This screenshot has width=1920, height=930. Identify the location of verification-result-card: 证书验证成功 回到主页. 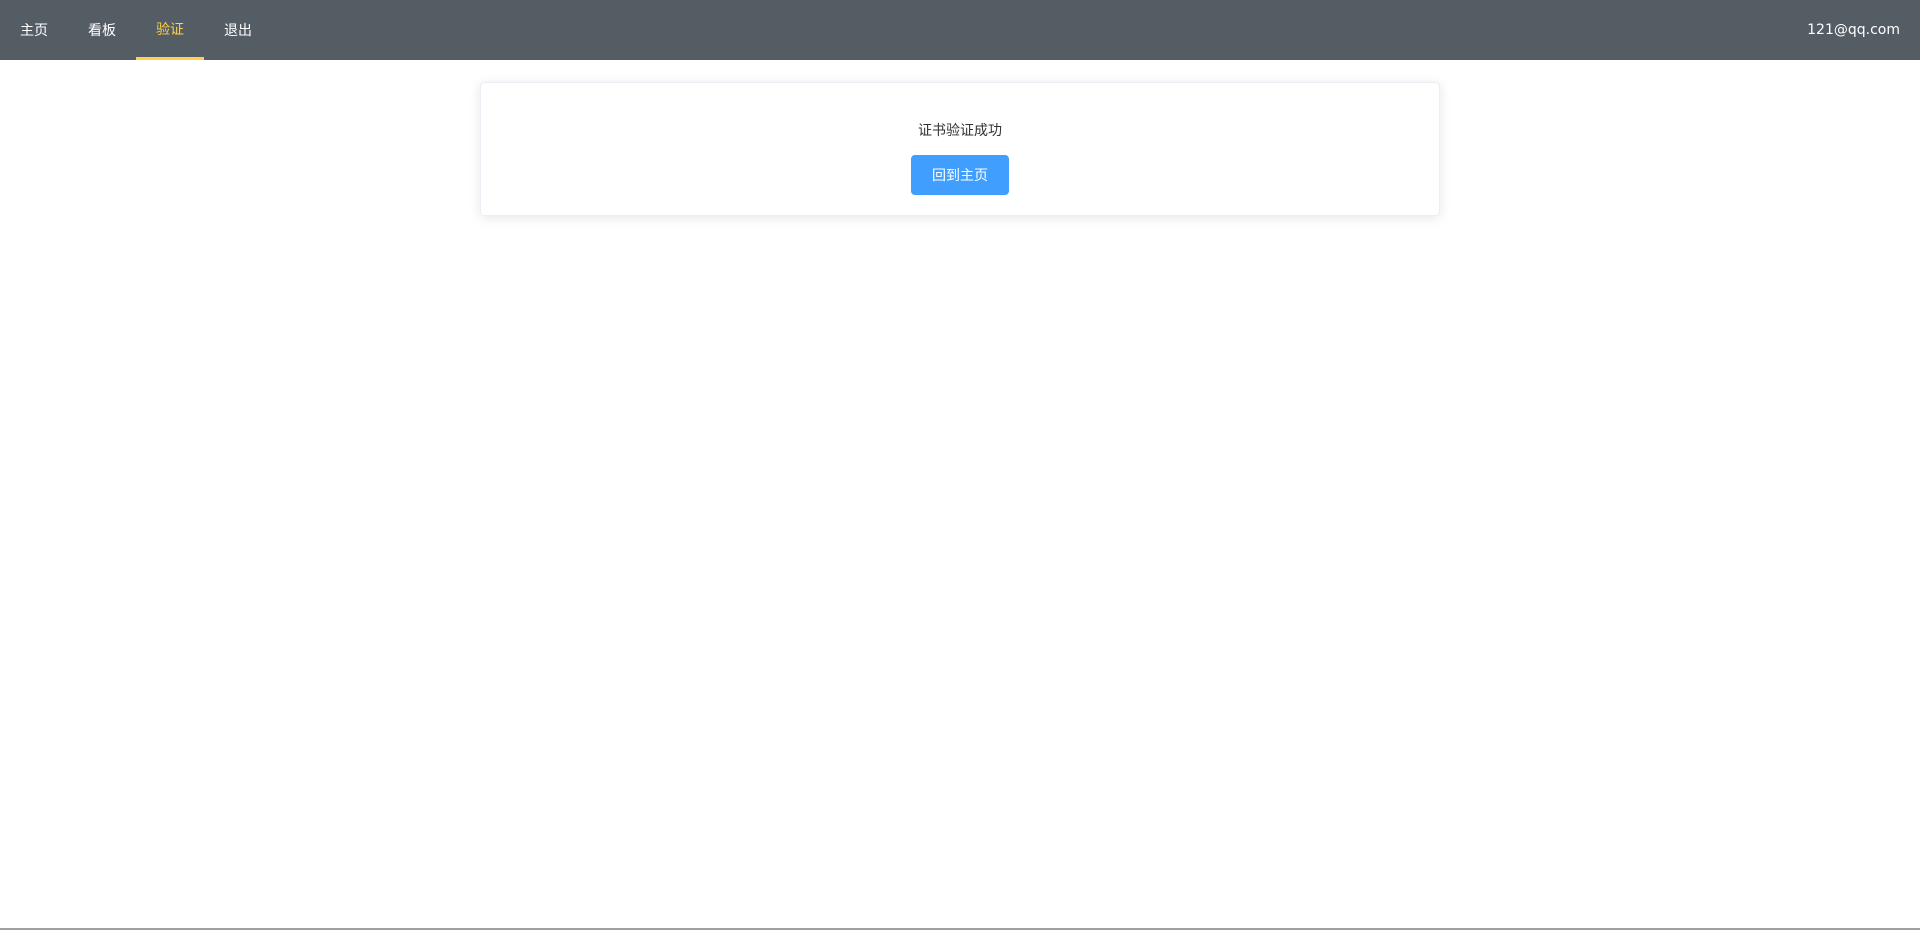
(960, 149).